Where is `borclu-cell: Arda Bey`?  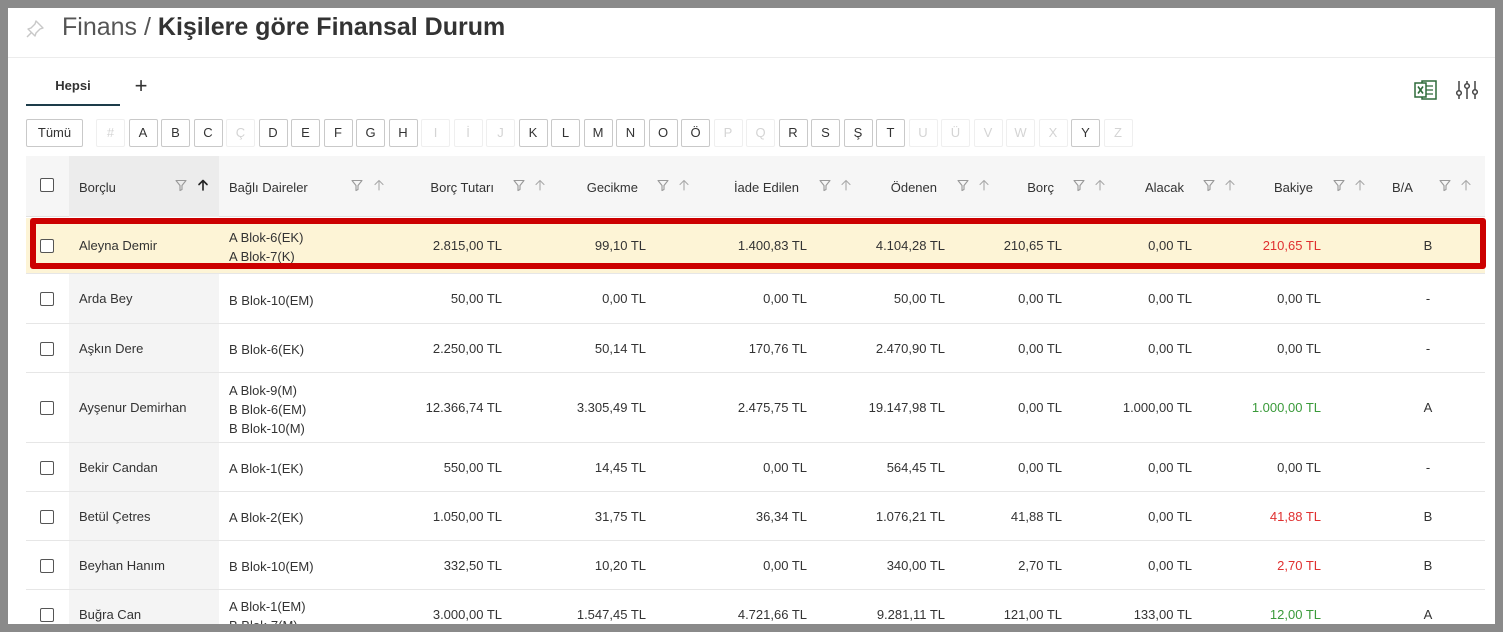 borclu-cell: Arda Bey is located at coordinates (105, 298).